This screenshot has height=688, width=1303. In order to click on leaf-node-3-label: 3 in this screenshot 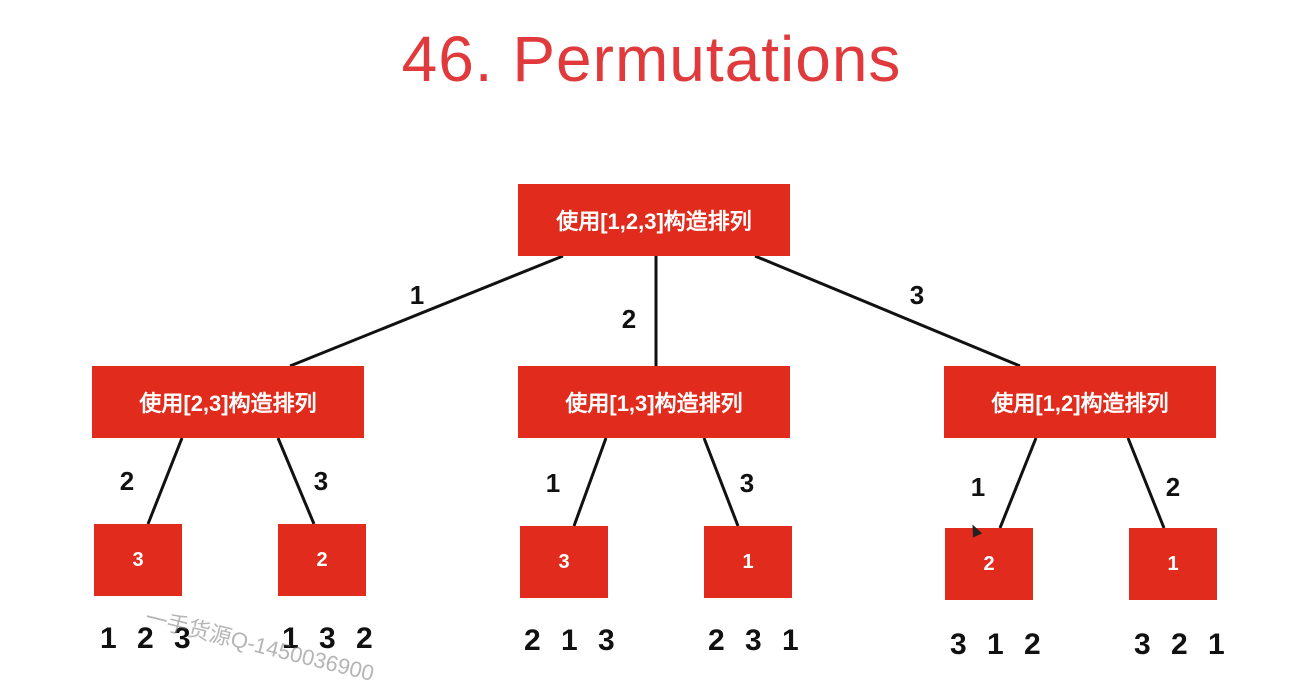, I will do `click(564, 561)`.